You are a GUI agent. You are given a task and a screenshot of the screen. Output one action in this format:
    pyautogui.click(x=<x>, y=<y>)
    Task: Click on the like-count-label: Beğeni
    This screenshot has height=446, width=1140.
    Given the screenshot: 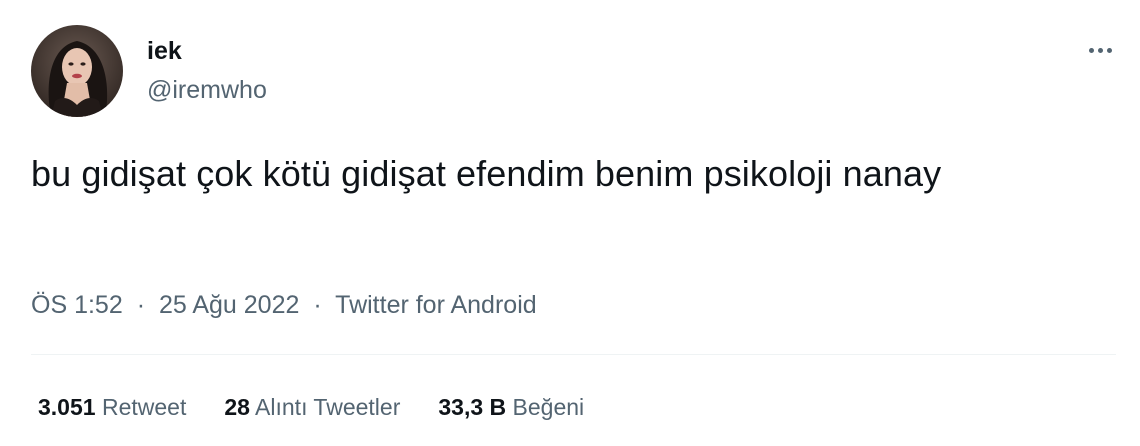 What is the action you would take?
    pyautogui.click(x=548, y=407)
    